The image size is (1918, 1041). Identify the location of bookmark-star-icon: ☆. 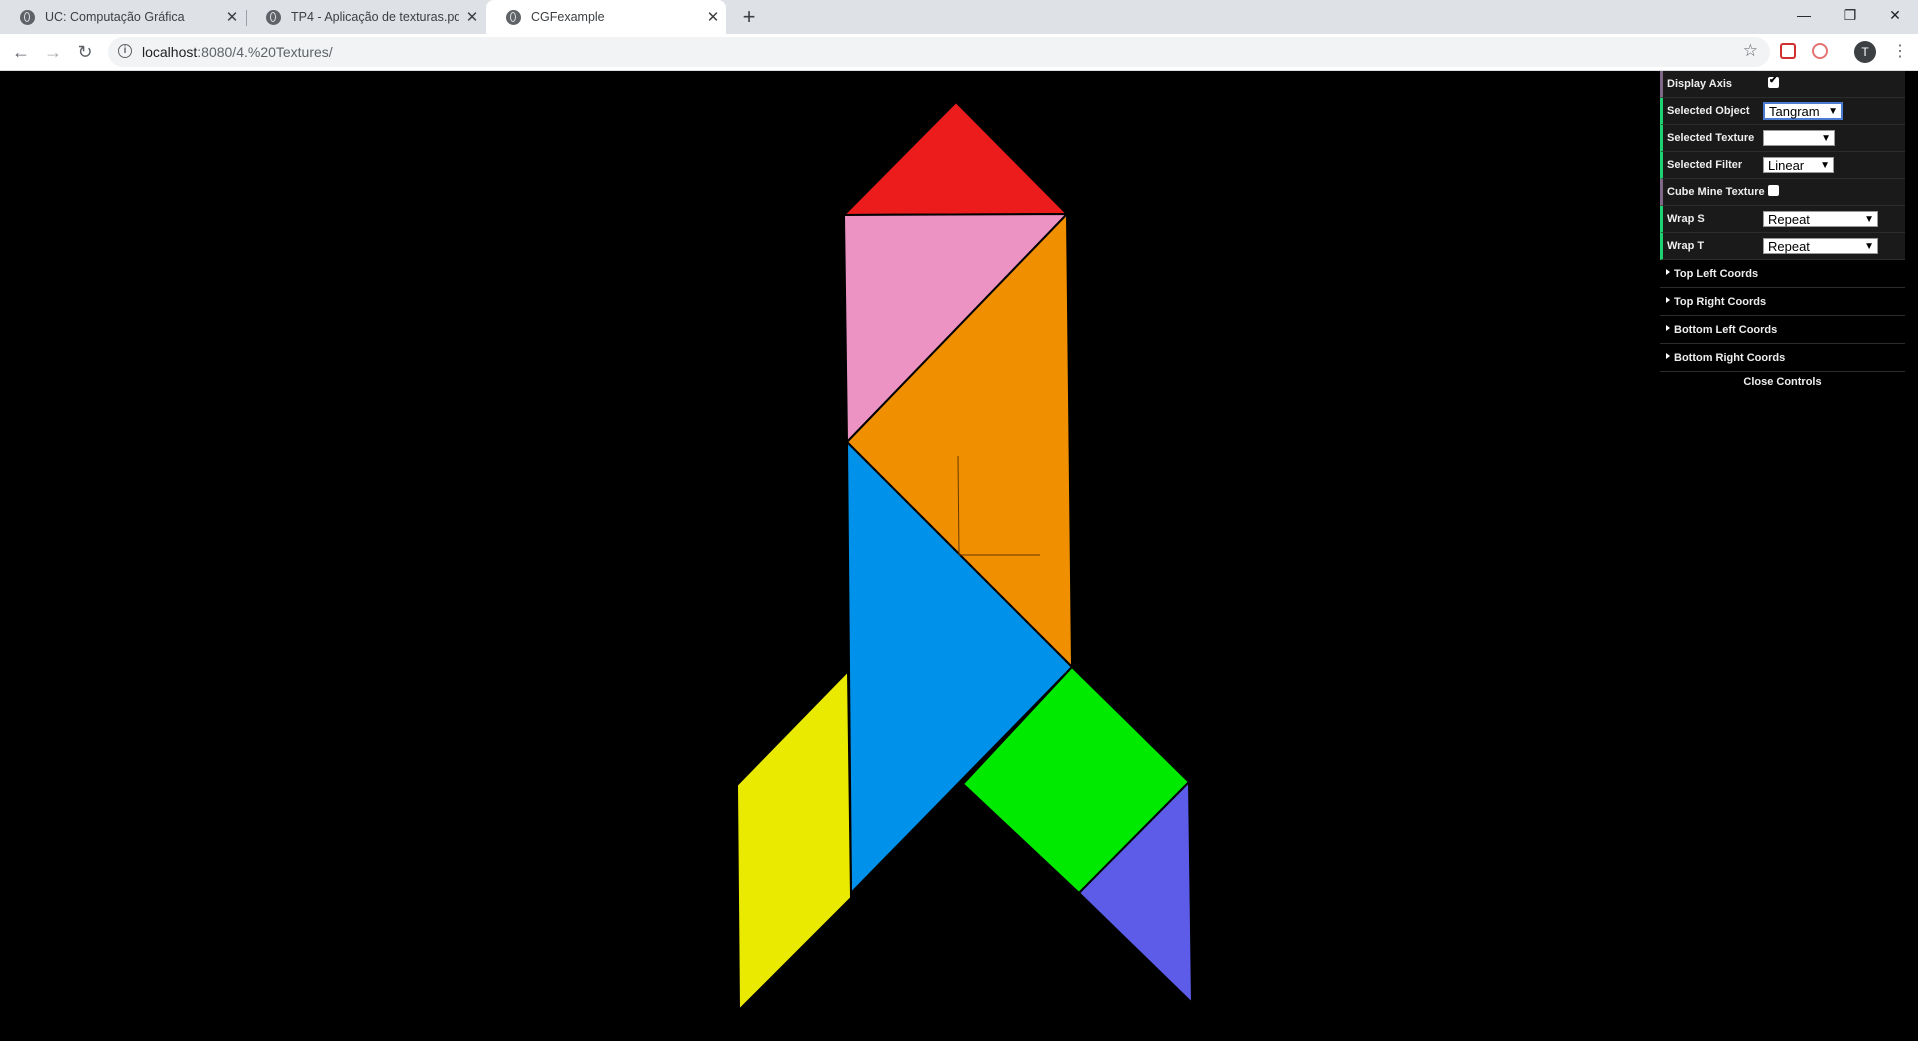
(1750, 51).